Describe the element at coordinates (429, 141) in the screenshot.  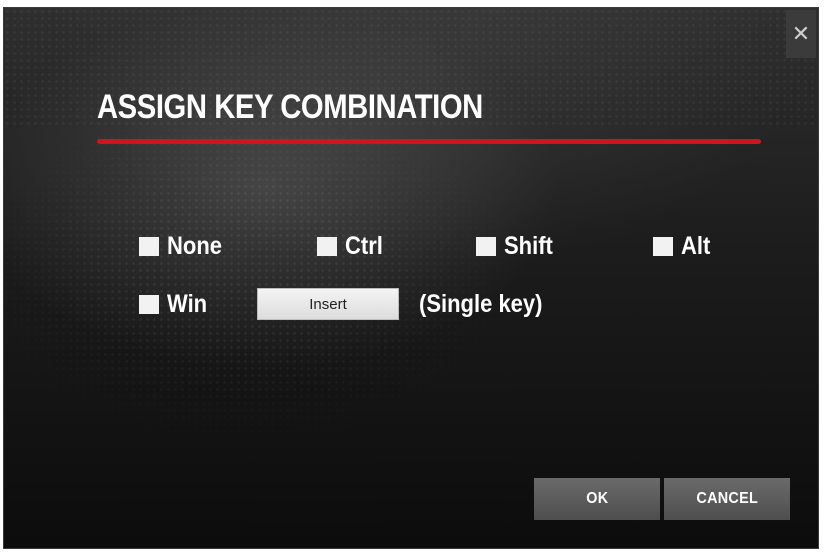
I see `title-underline` at that location.